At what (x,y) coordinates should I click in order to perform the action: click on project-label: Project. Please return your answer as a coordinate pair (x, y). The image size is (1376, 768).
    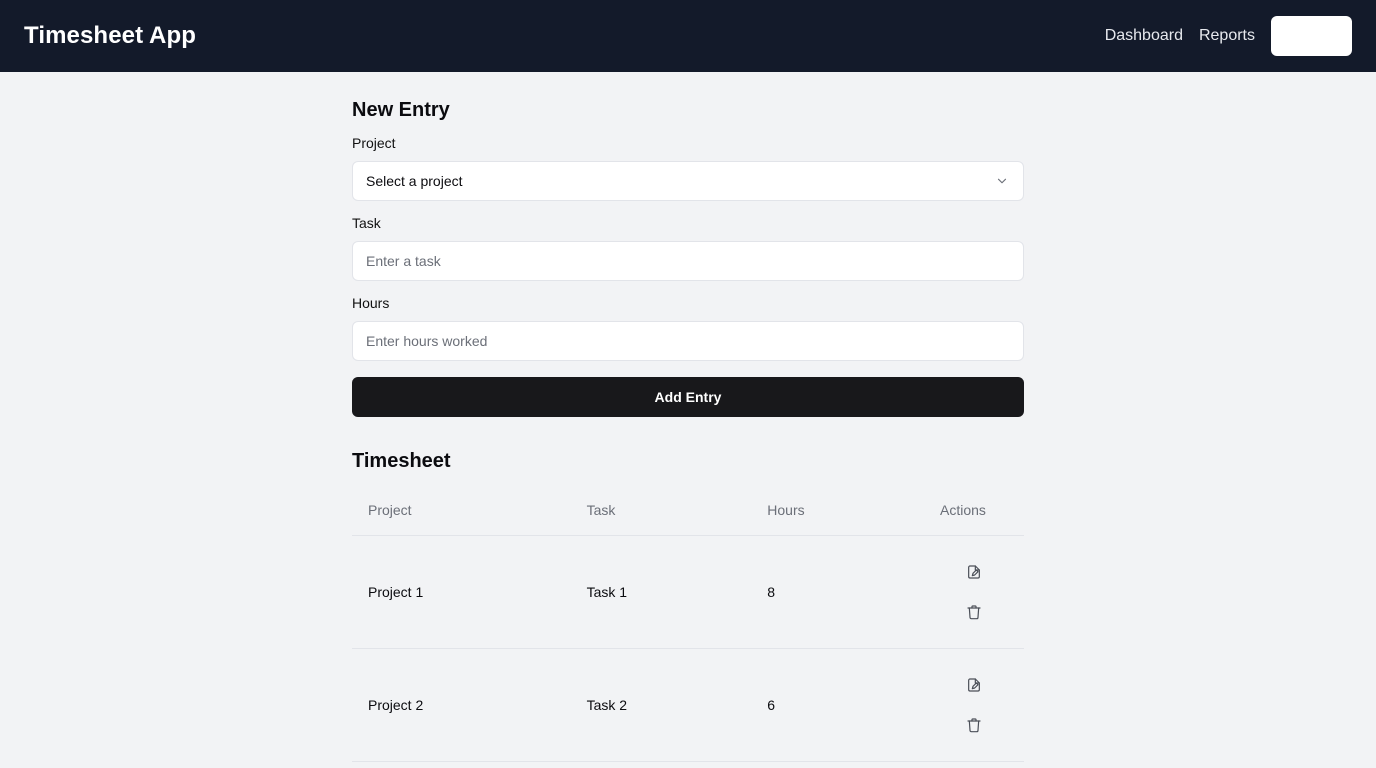
    Looking at the image, I should click on (374, 143).